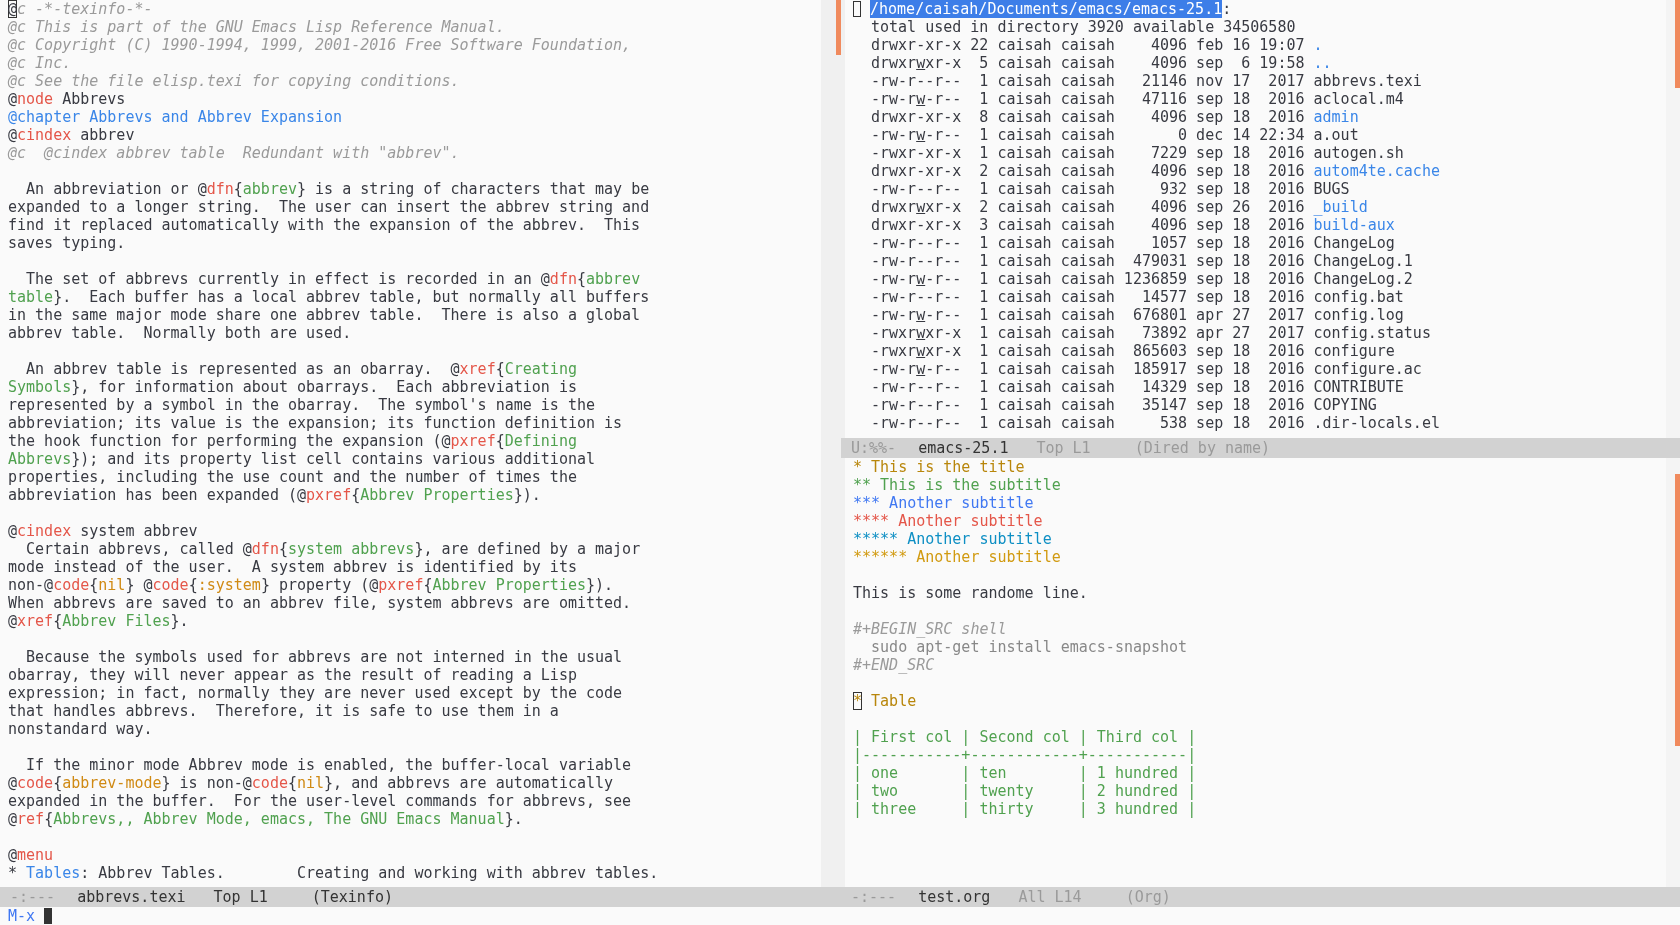 The height and width of the screenshot is (925, 1680). Describe the element at coordinates (1259, 225) in the screenshot. I see `file-row: drwxr-xr-x 3 caisah caisah 4096 sep 18 2016 build-aux` at that location.